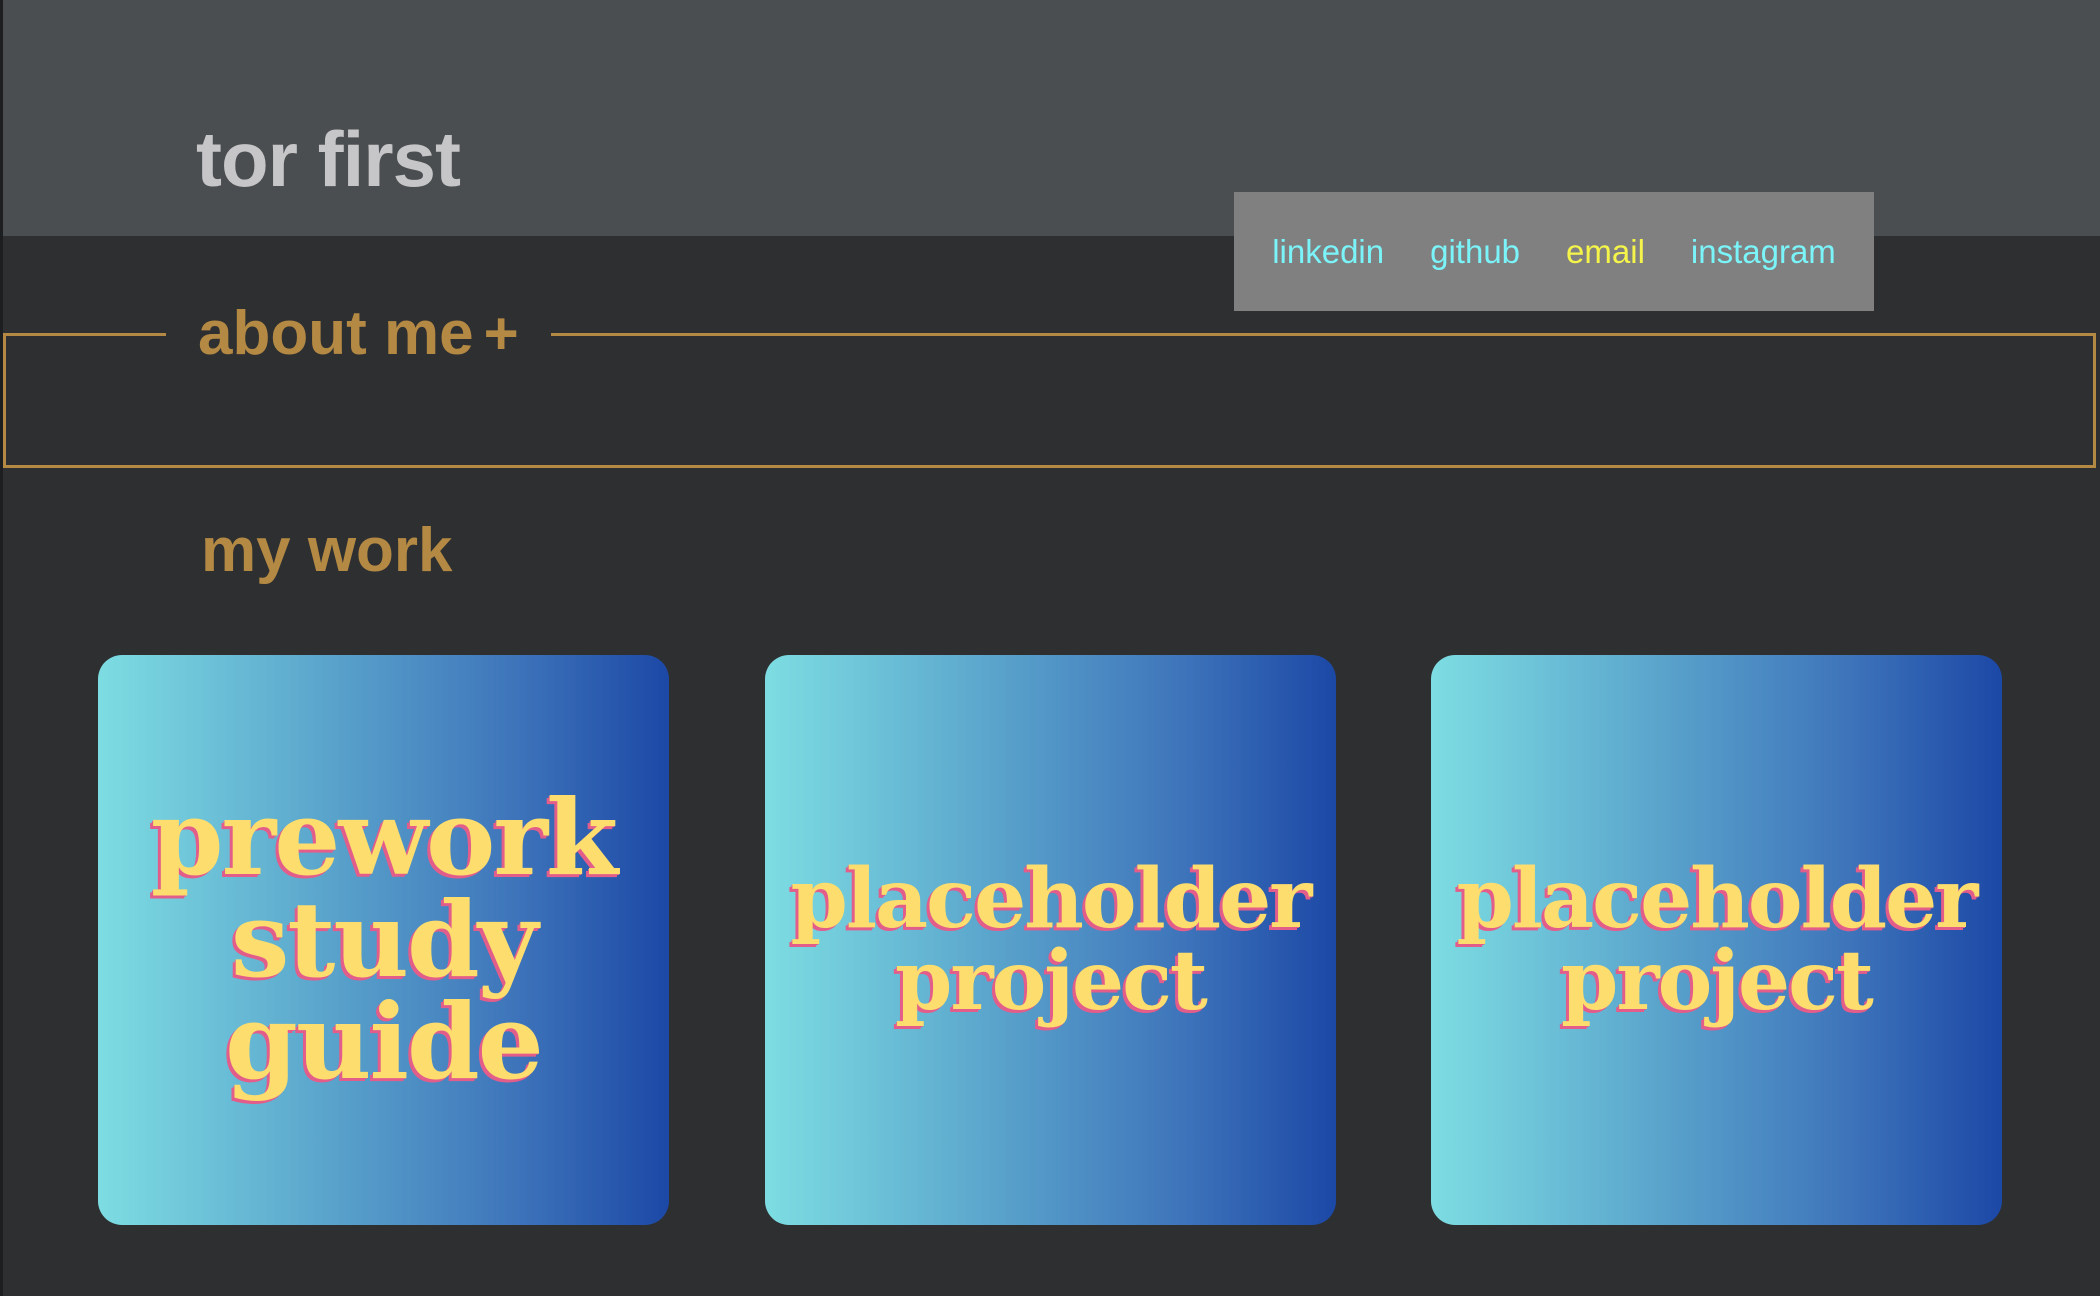 The image size is (2100, 1296). Describe the element at coordinates (1475, 251) in the screenshot. I see `nav-link-github: github` at that location.